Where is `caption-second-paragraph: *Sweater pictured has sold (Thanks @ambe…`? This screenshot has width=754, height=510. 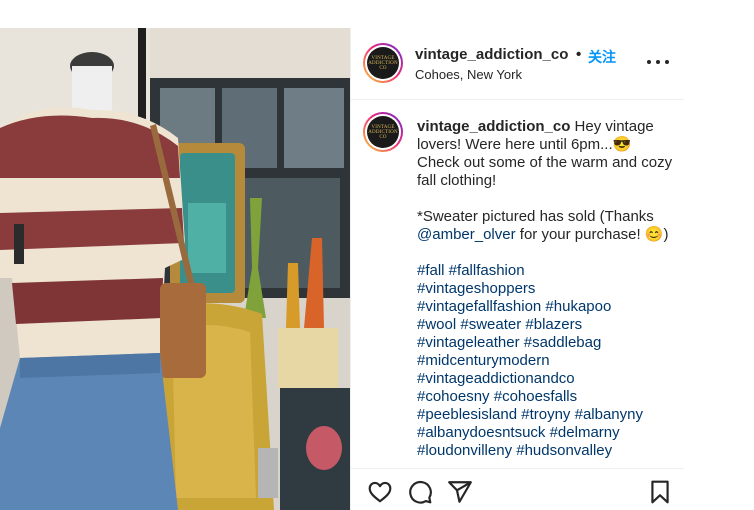
caption-second-paragraph: *Sweater pictured has sold (Thanks @ambe… is located at coordinates (546, 226).